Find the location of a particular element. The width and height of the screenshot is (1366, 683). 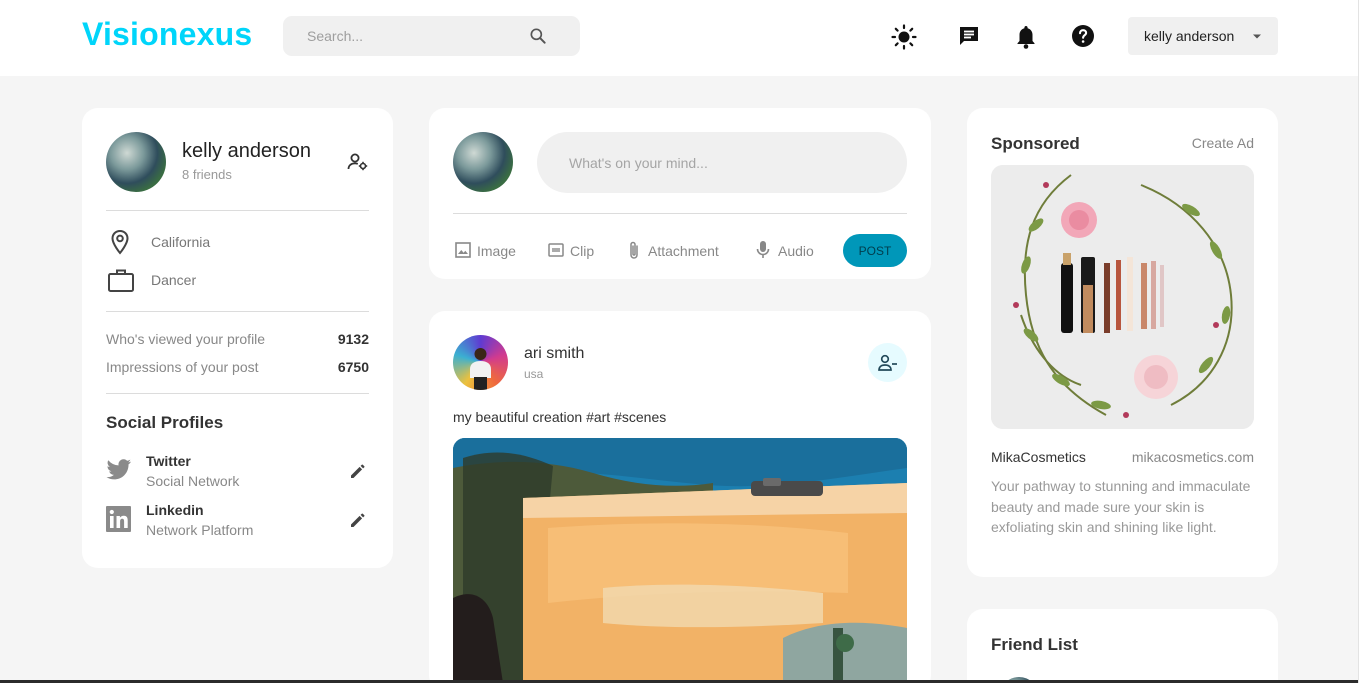

attachment-label: Attachment is located at coordinates (683, 251).